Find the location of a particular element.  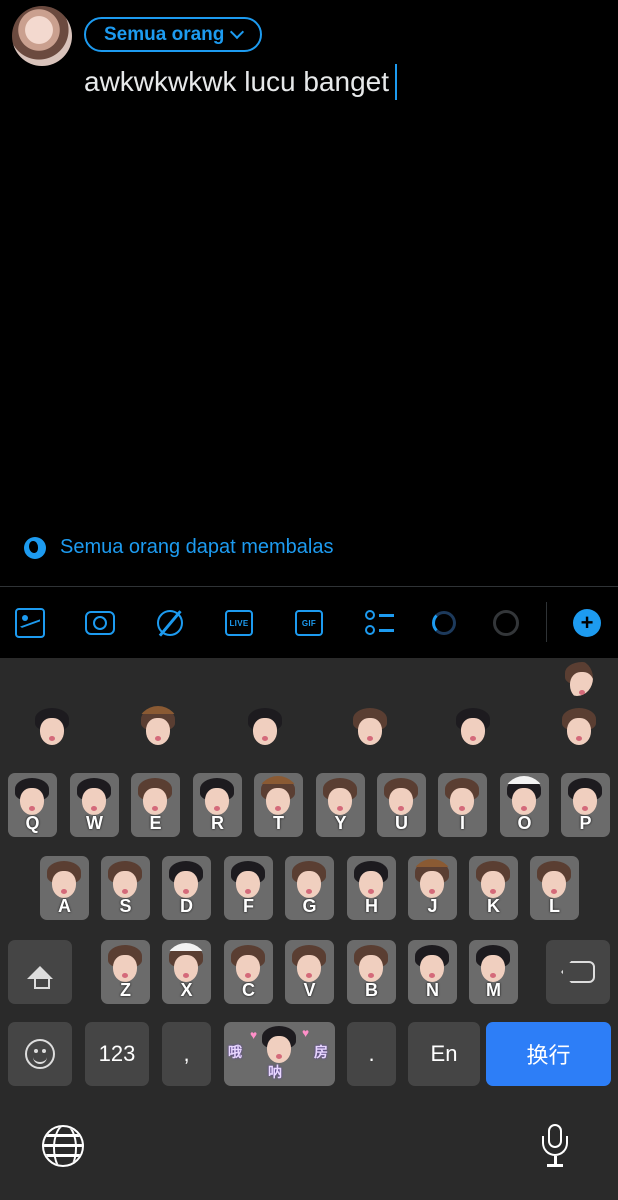

numbers-key: 123 is located at coordinates (117, 1054).